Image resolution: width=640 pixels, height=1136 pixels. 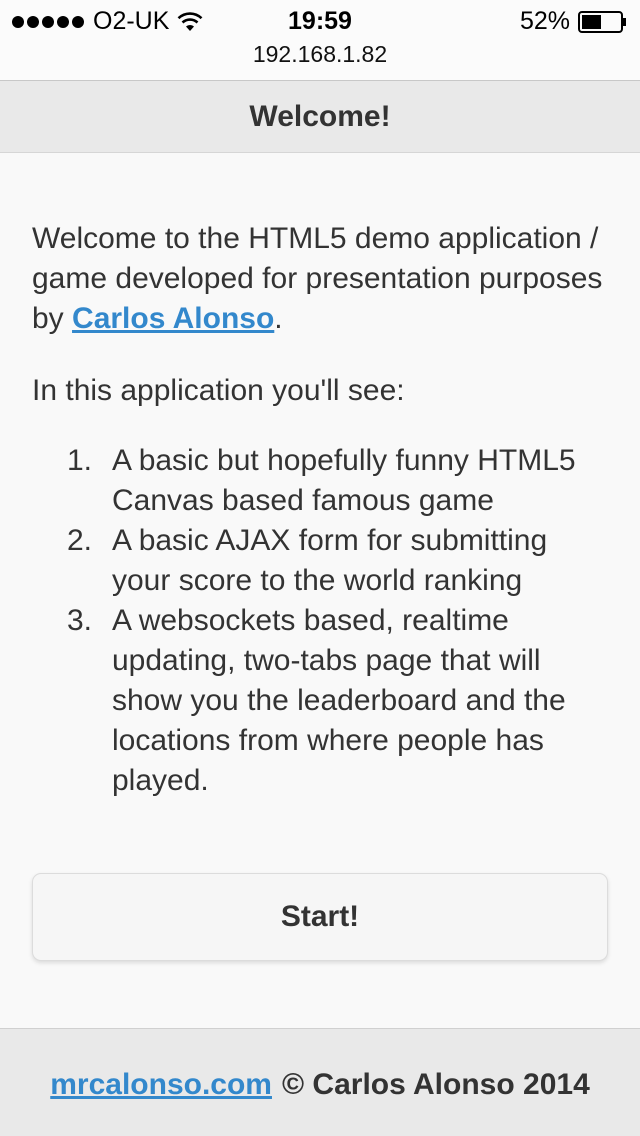 What do you see at coordinates (278, 318) in the screenshot?
I see `intro-end: .` at bounding box center [278, 318].